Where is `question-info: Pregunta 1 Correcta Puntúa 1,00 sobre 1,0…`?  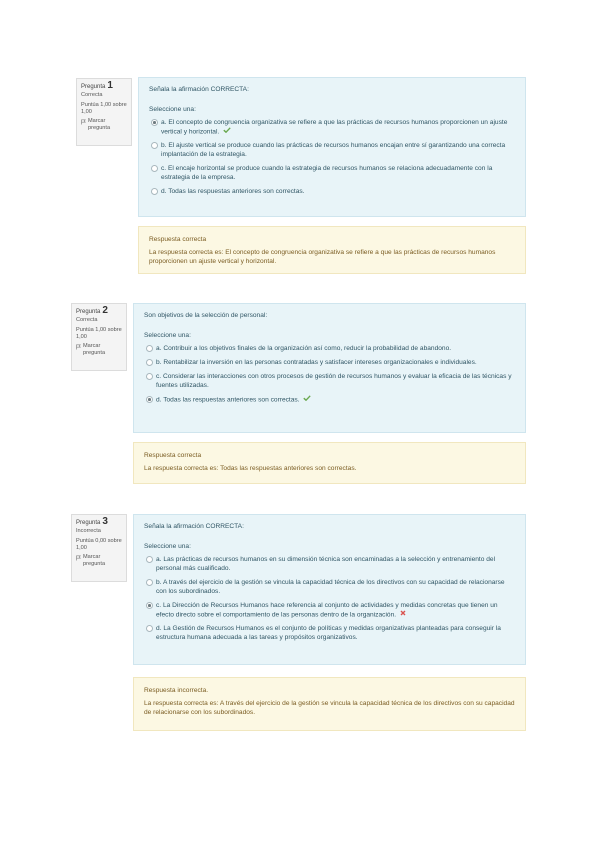
question-info: Pregunta 1 Correcta Puntúa 1,00 sobre 1,0… is located at coordinates (104, 112).